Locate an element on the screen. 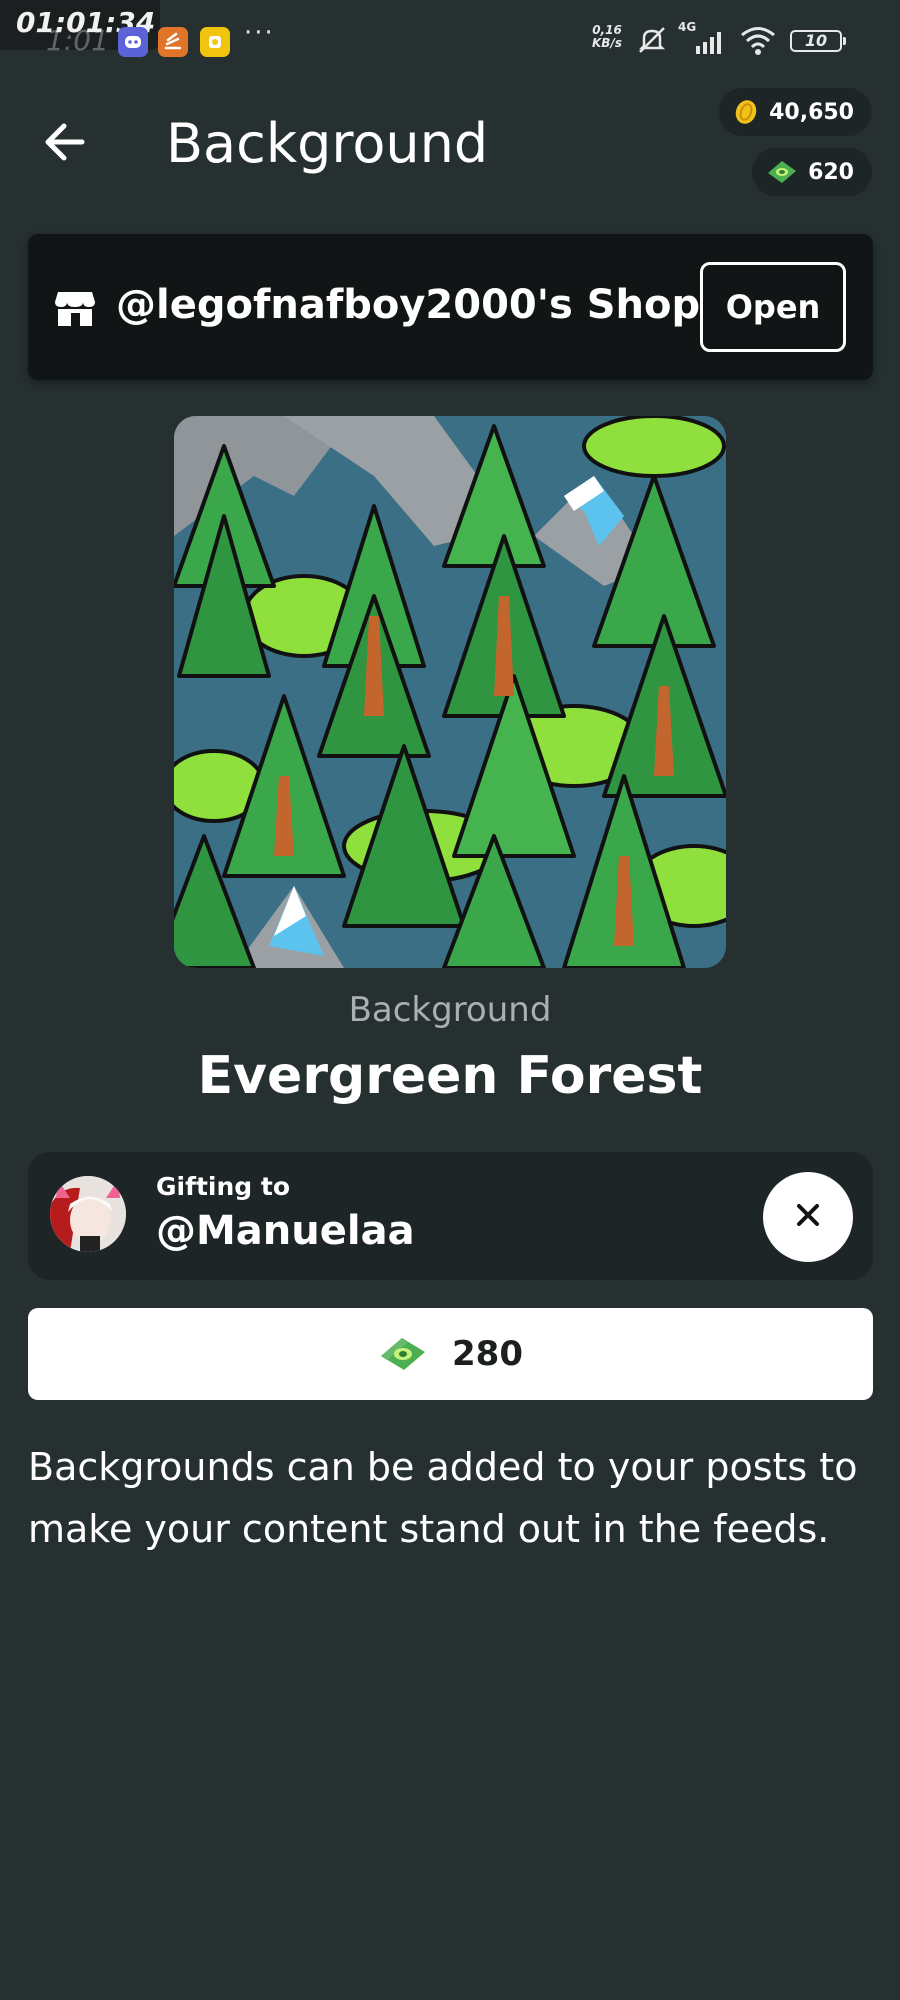 The height and width of the screenshot is (2000, 900). app-notification-icon is located at coordinates (215, 42).